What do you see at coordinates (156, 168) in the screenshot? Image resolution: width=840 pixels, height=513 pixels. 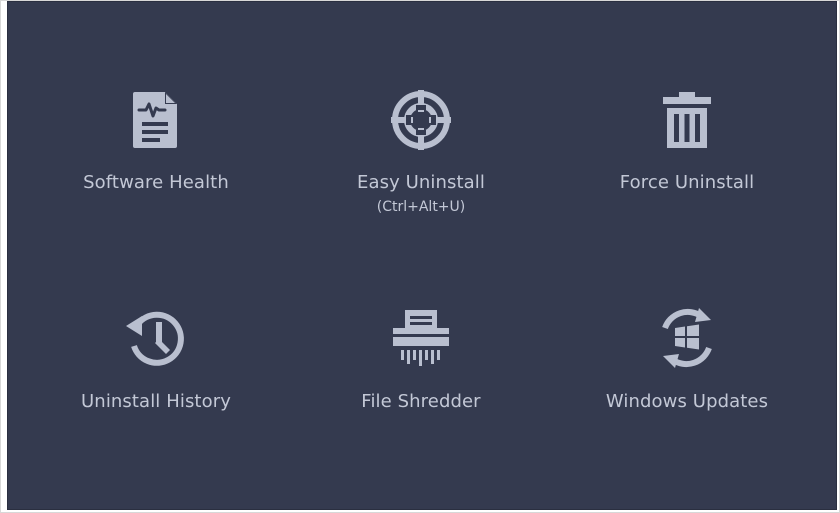 I see `tool-software-health: Software Health` at bounding box center [156, 168].